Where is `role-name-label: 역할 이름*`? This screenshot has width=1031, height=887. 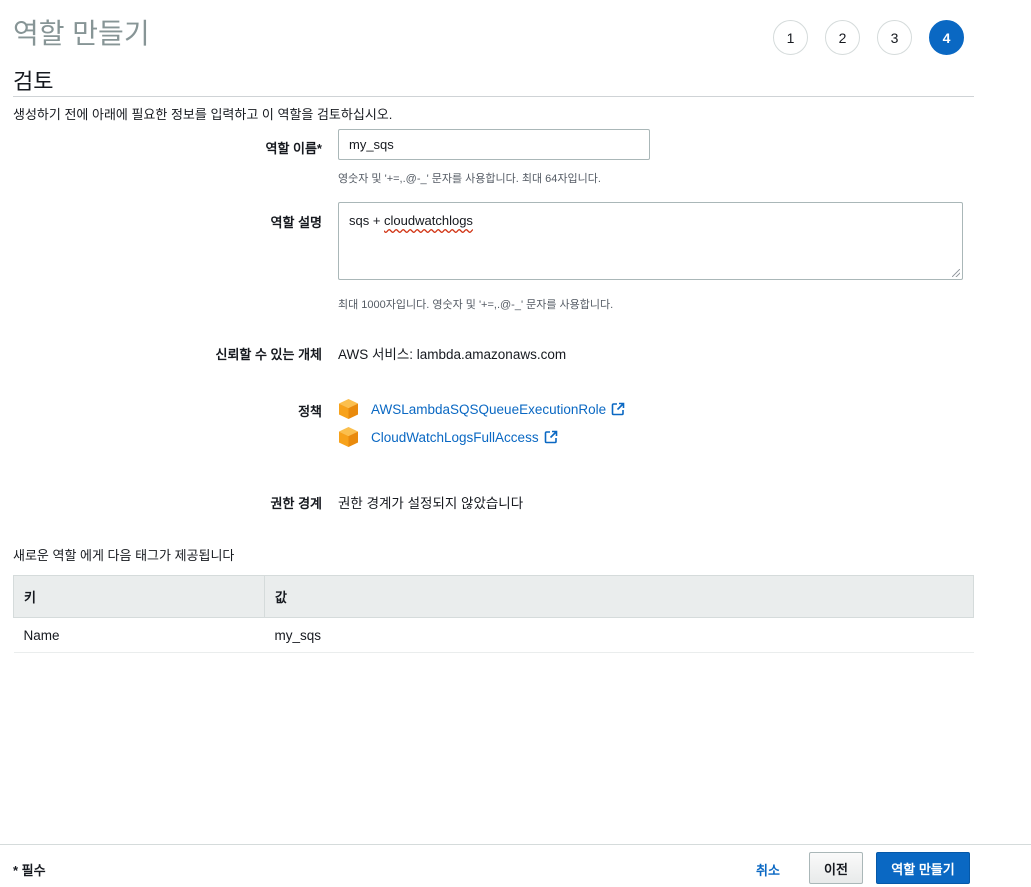
role-name-label: 역할 이름* is located at coordinates (293, 148).